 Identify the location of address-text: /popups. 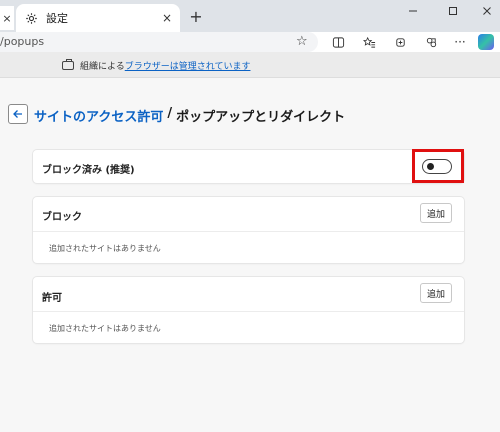
(22, 41).